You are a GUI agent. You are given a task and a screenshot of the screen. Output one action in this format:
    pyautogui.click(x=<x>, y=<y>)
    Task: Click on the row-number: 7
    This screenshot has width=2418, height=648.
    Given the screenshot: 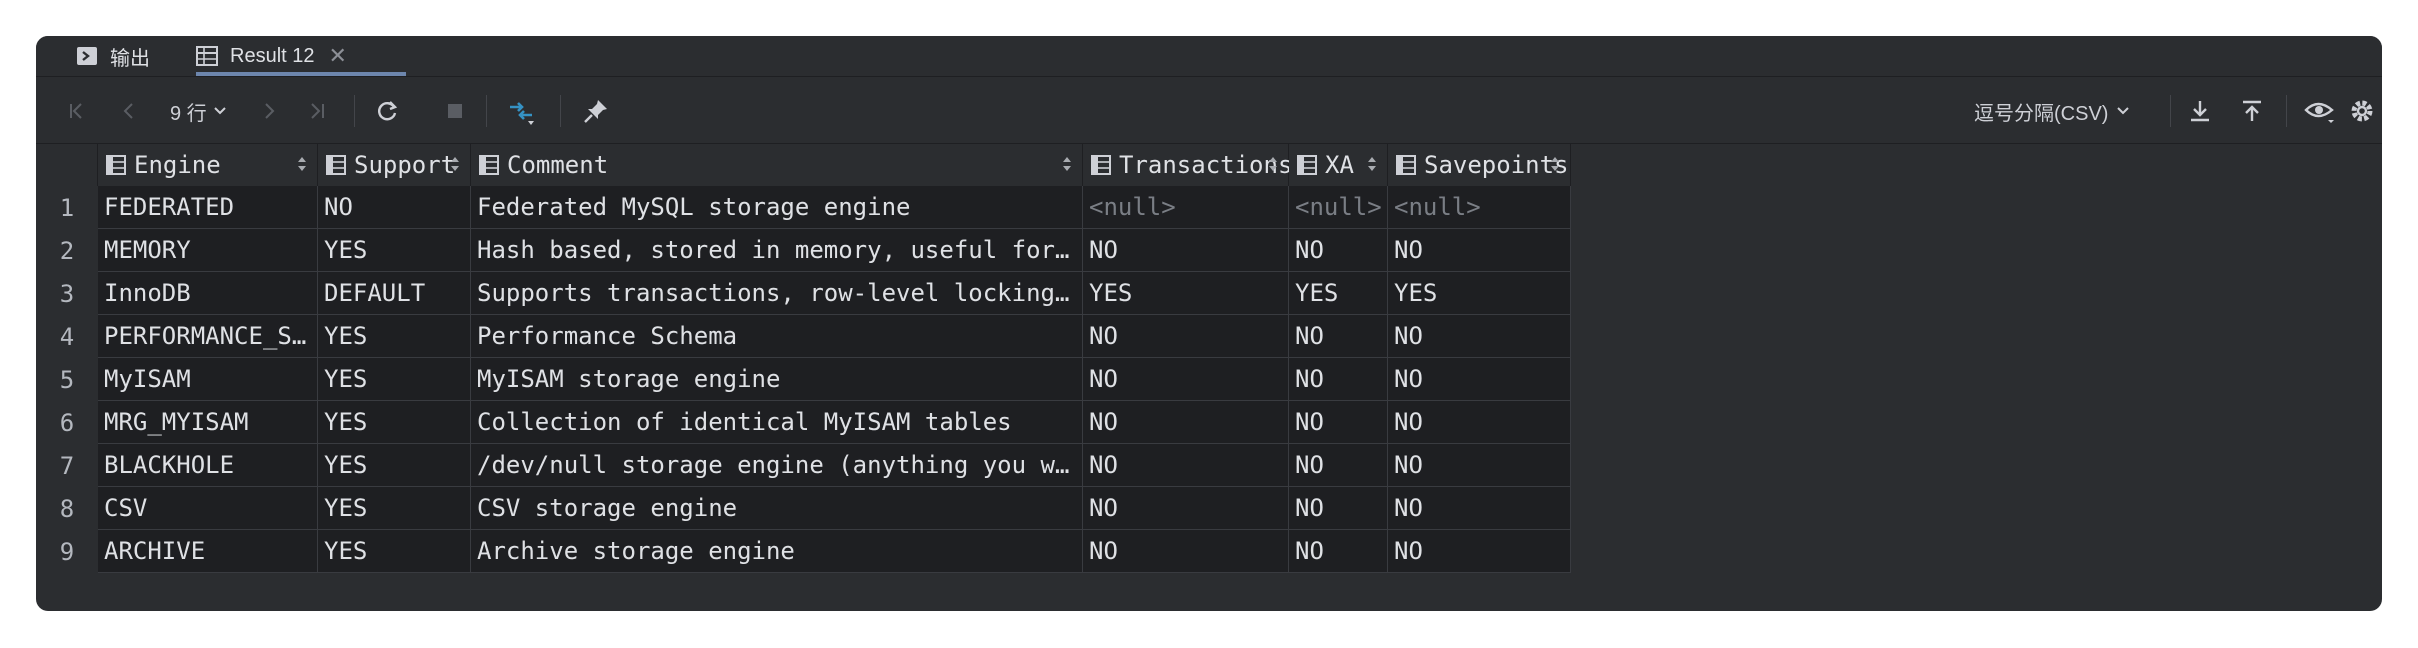 What is the action you would take?
    pyautogui.click(x=67, y=465)
    